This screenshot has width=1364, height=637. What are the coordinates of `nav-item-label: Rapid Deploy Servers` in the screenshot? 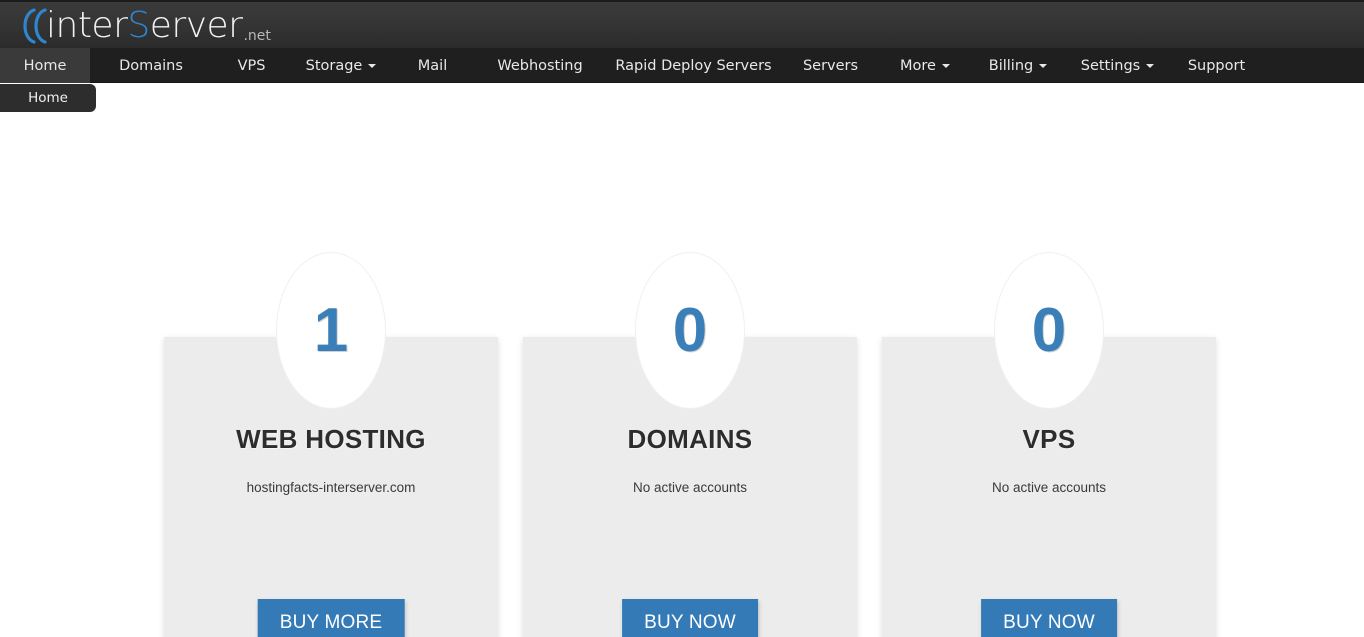 It's located at (693, 65).